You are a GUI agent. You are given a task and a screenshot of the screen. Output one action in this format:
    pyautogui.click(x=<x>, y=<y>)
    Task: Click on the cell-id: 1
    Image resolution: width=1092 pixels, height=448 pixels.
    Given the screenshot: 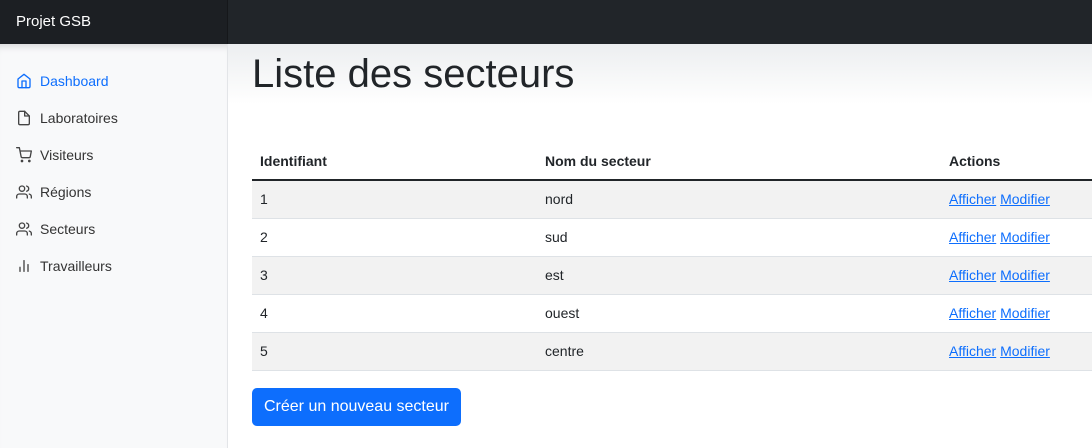 What is the action you would take?
    pyautogui.click(x=394, y=199)
    